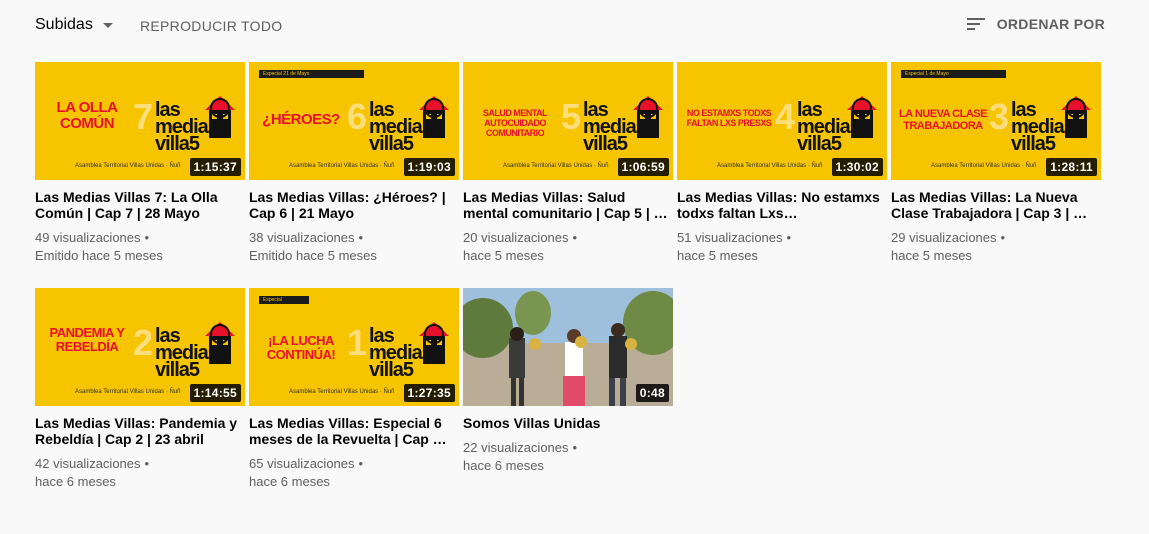  Describe the element at coordinates (976, 24) in the screenshot. I see `sort-icon` at that location.